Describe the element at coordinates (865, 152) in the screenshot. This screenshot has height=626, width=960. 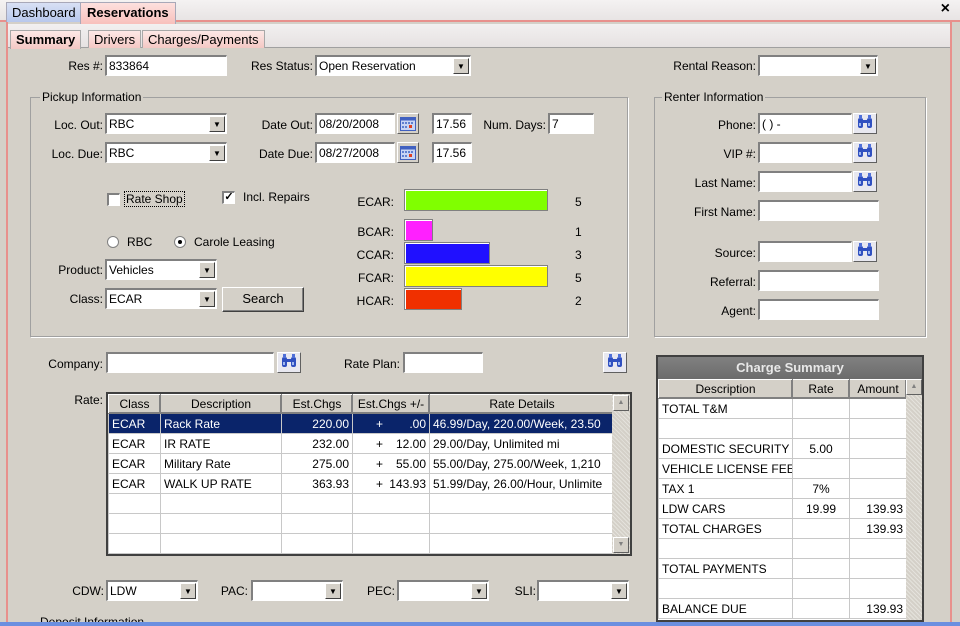
I see `vip-lookup-button` at that location.